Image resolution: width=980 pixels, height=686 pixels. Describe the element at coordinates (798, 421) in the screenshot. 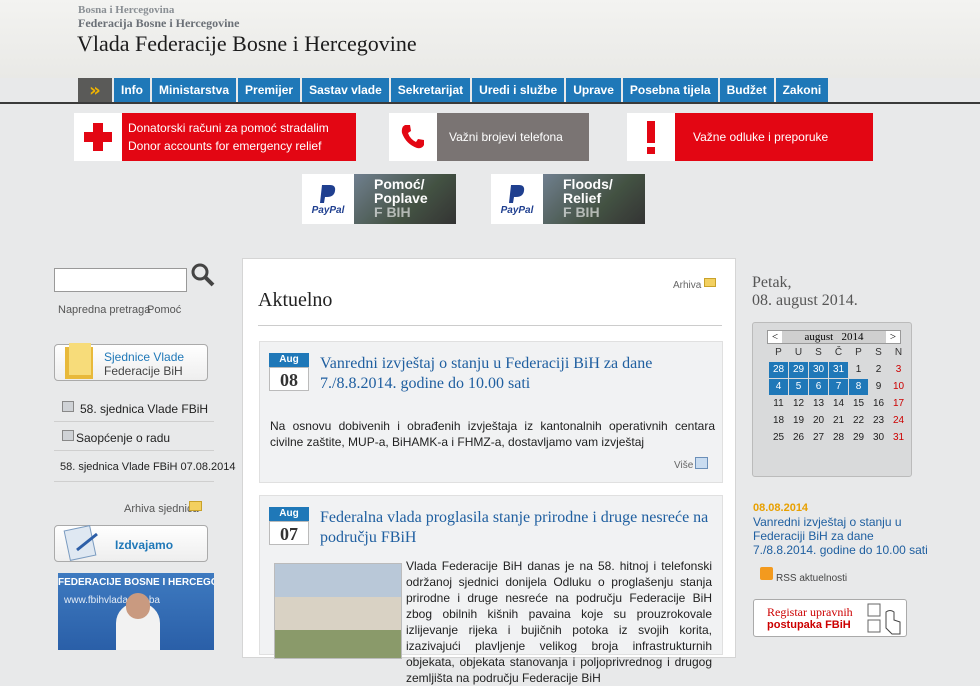

I see `calendar-day: 19` at that location.